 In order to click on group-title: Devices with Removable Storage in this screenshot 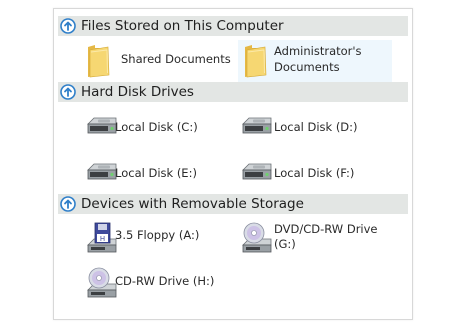, I will do `click(192, 204)`.